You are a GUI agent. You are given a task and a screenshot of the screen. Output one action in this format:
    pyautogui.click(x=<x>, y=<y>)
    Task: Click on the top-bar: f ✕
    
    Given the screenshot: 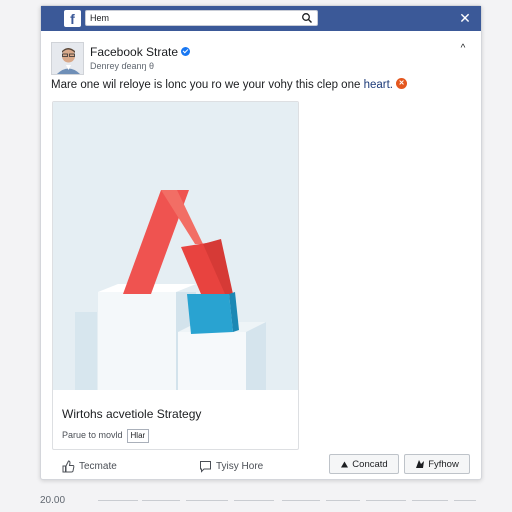 What is the action you would take?
    pyautogui.click(x=261, y=18)
    